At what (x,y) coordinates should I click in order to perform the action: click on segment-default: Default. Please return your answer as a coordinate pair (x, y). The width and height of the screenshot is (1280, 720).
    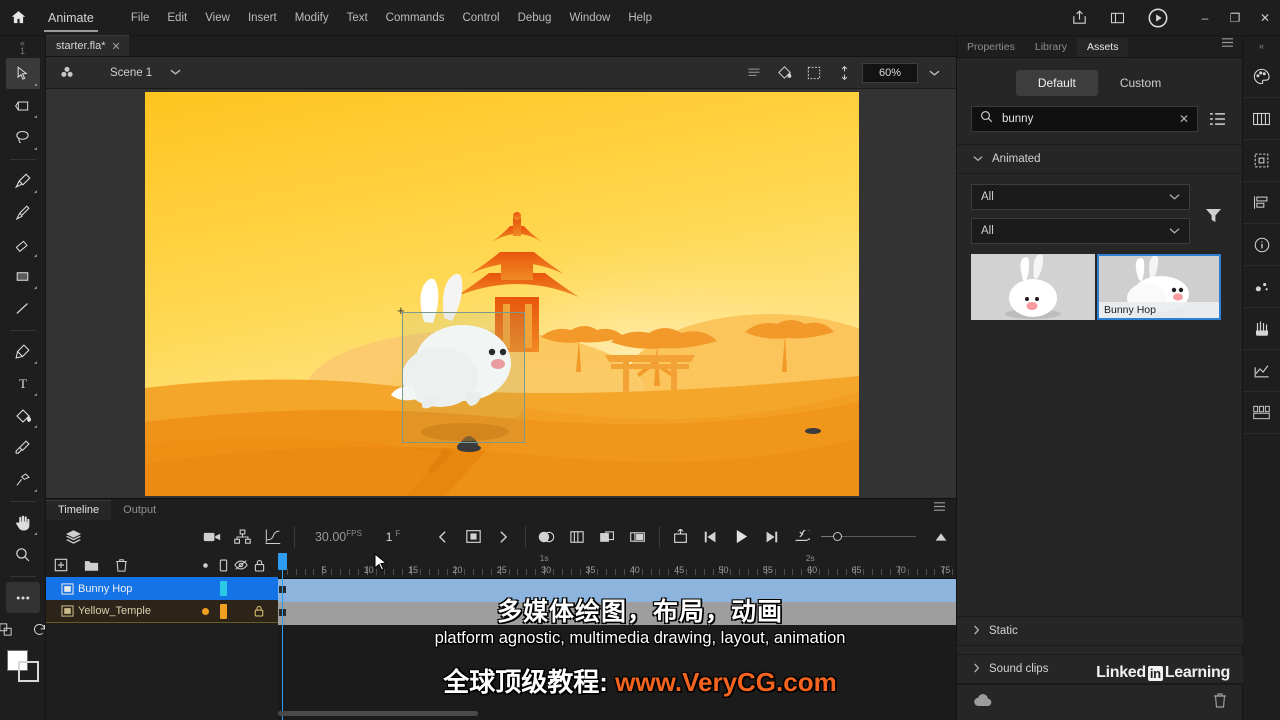
    Looking at the image, I should click on (1056, 83).